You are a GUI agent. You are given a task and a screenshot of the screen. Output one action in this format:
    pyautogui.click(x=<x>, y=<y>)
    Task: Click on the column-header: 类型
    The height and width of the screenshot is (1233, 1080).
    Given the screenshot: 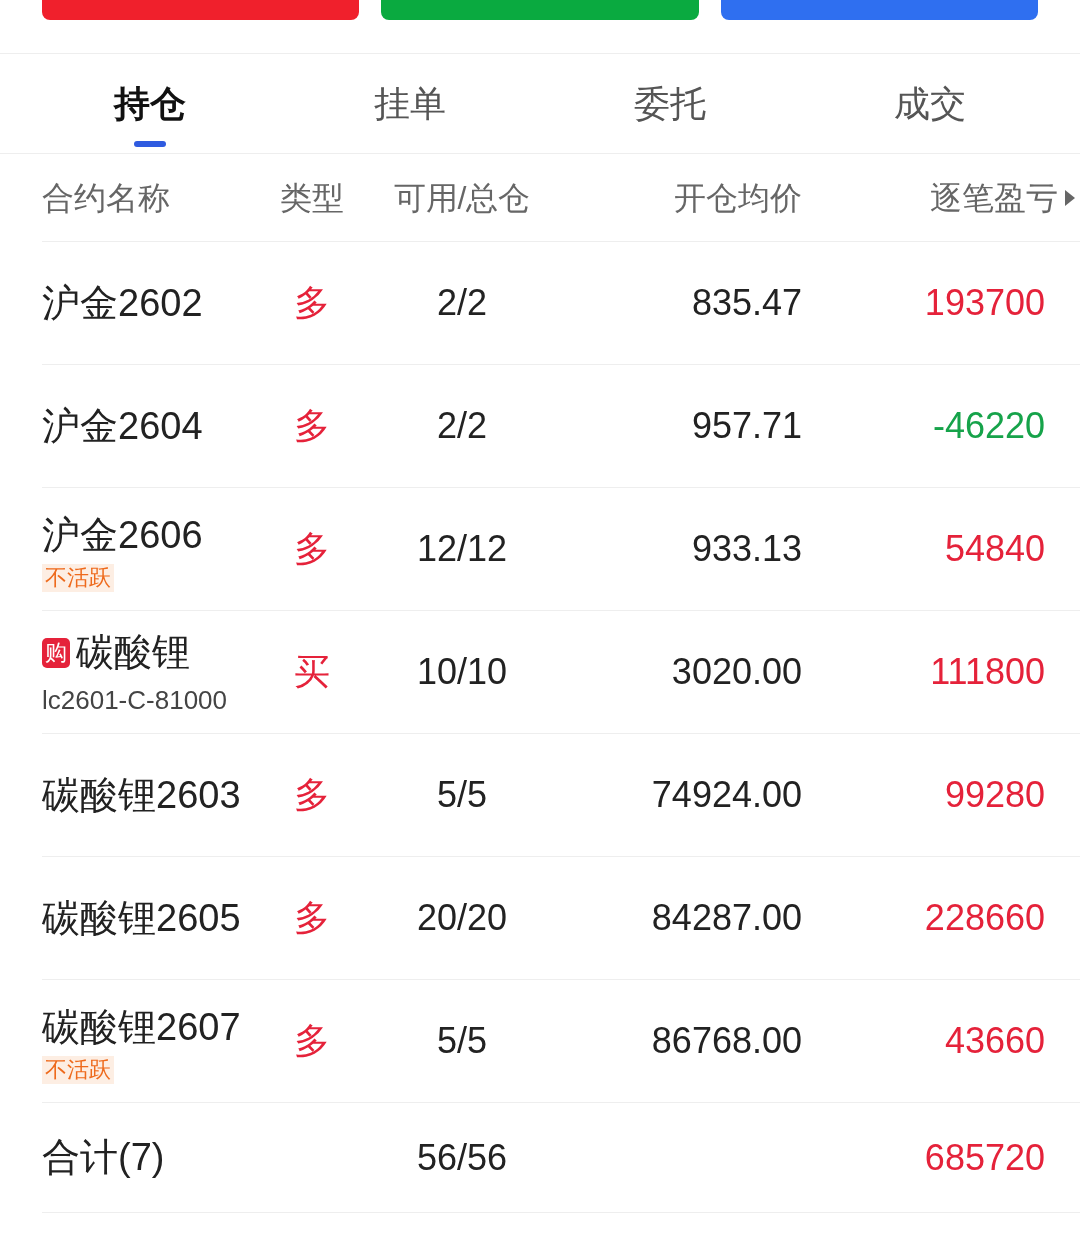 What is the action you would take?
    pyautogui.click(x=312, y=198)
    